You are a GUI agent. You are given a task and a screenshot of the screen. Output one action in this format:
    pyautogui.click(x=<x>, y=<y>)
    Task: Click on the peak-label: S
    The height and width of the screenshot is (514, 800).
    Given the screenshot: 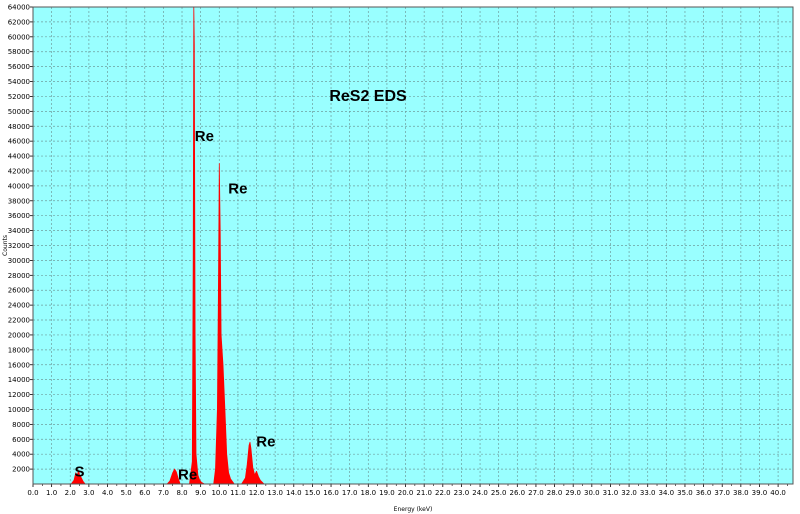 What is the action you would take?
    pyautogui.click(x=80, y=472)
    